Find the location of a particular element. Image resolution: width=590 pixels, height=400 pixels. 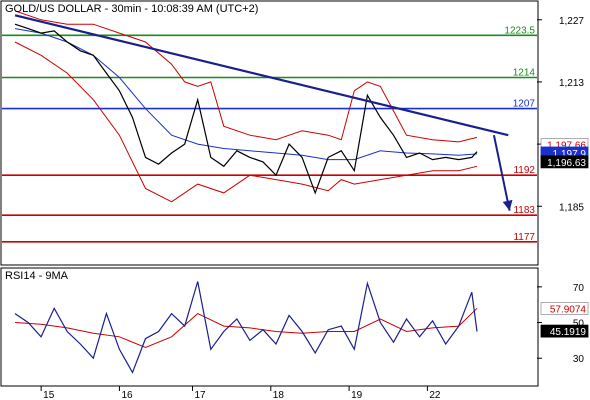

xtick-label-0: 15 is located at coordinates (49, 395).